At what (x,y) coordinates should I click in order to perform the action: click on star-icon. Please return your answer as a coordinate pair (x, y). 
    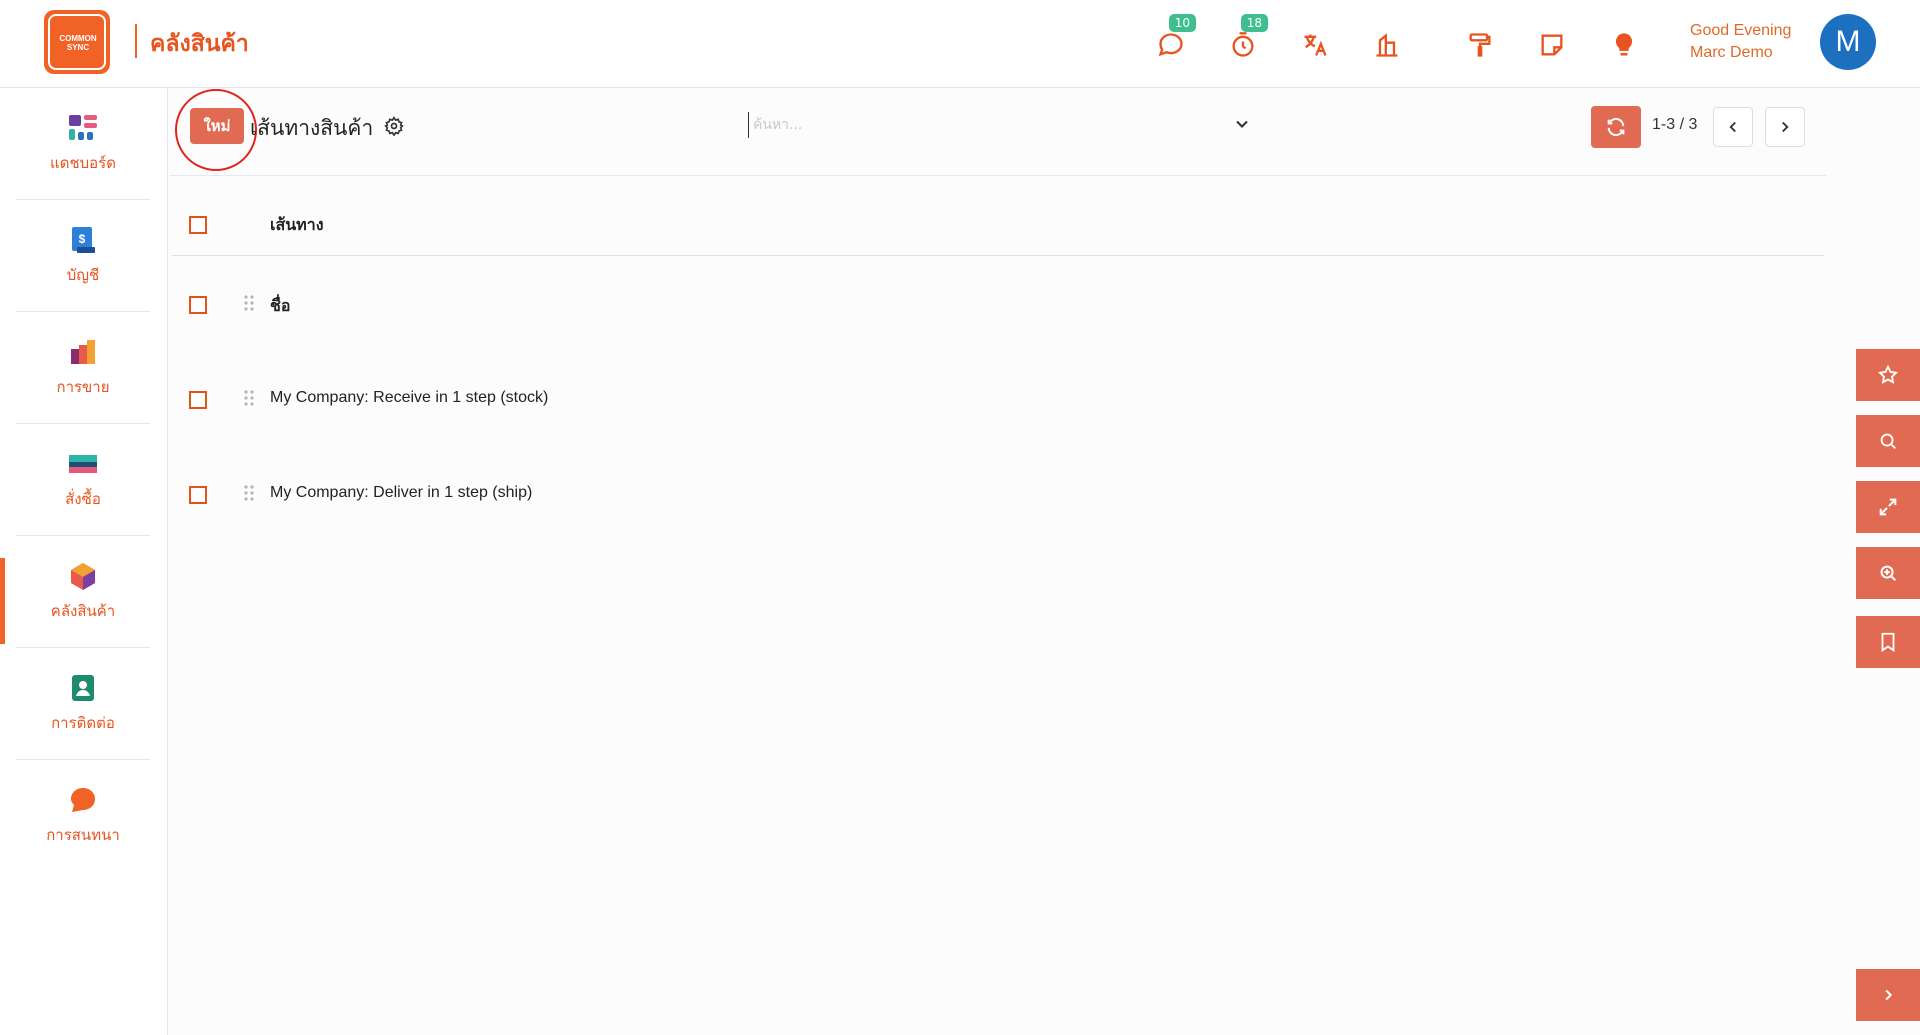
    Looking at the image, I should click on (1888, 374).